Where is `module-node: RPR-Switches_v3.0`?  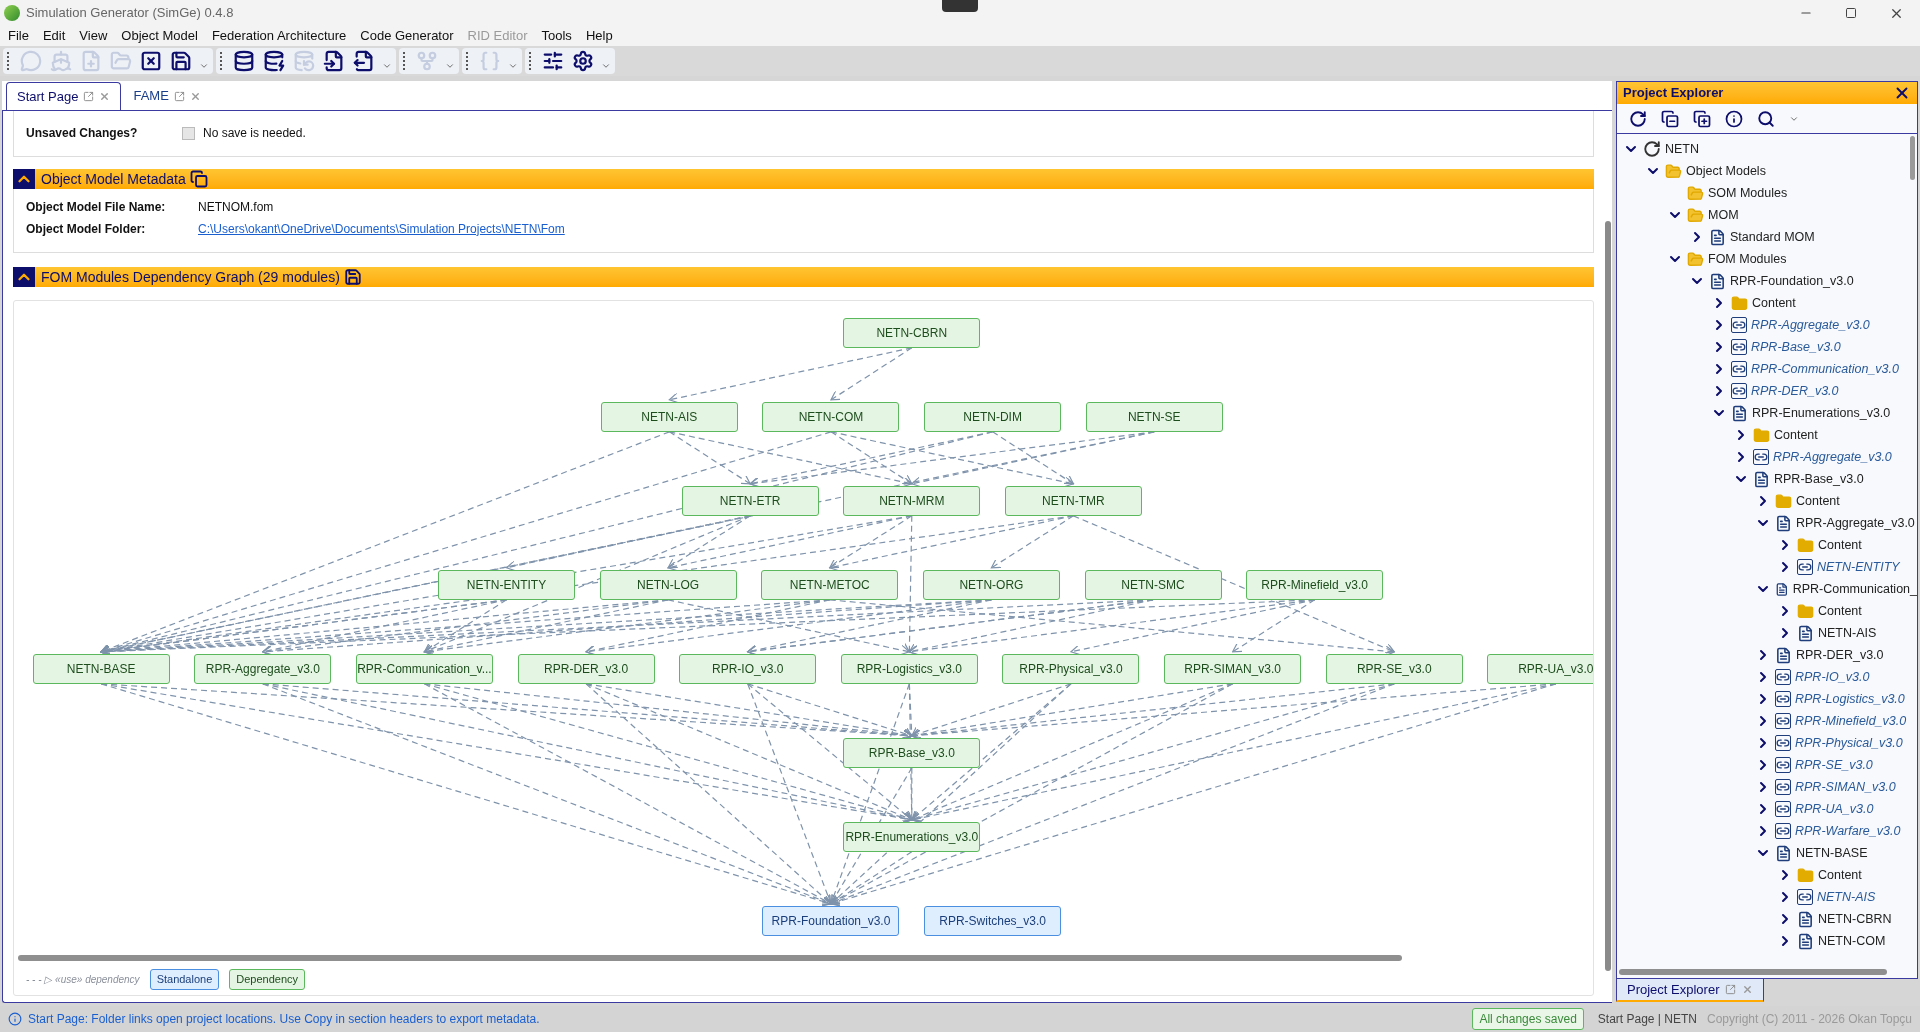 module-node: RPR-Switches_v3.0 is located at coordinates (993, 920).